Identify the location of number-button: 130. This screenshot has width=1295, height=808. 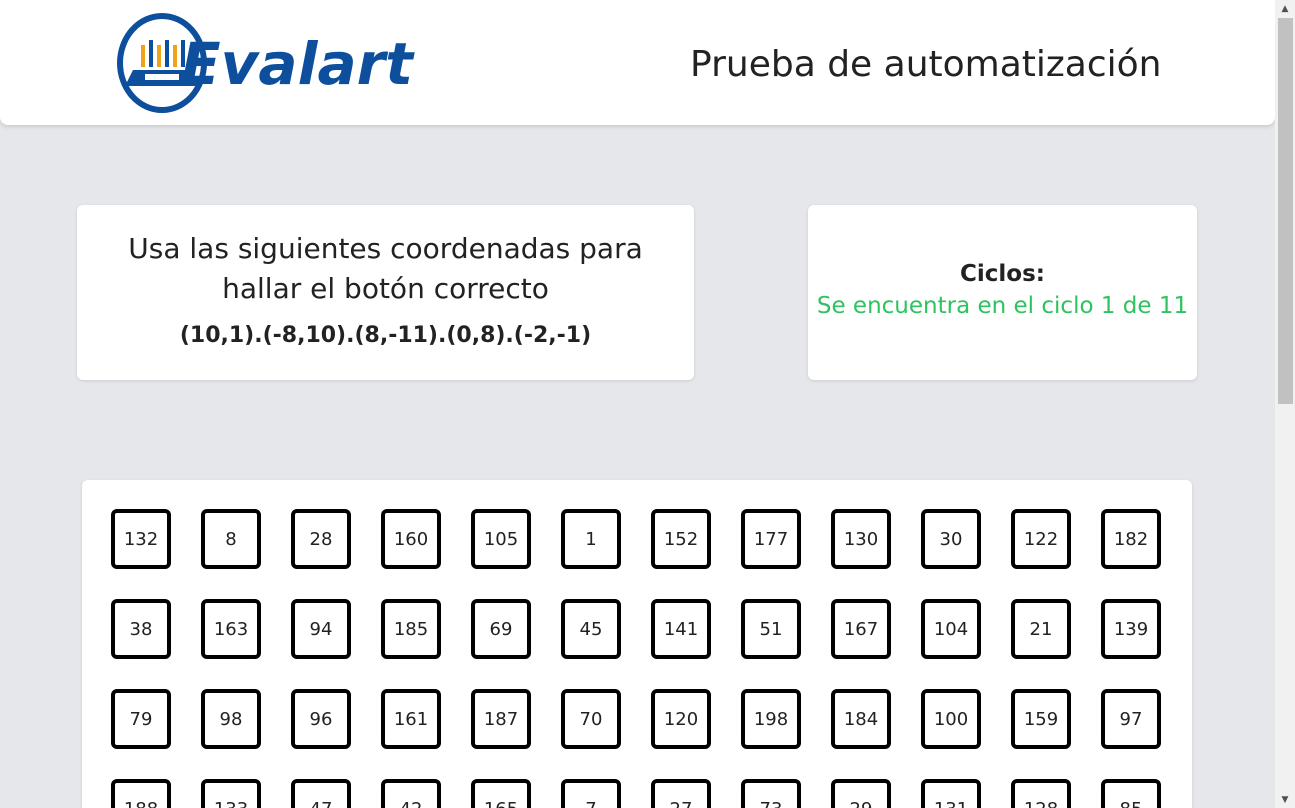
(861, 539).